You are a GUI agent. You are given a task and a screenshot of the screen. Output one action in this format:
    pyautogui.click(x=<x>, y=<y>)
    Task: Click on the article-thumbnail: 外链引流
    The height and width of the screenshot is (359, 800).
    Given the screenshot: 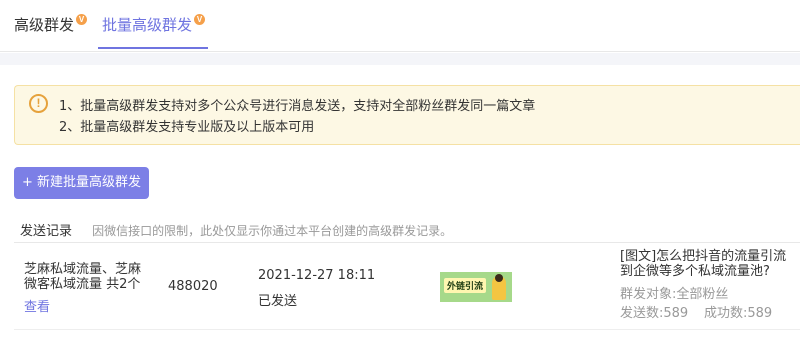 What is the action you would take?
    pyautogui.click(x=476, y=287)
    